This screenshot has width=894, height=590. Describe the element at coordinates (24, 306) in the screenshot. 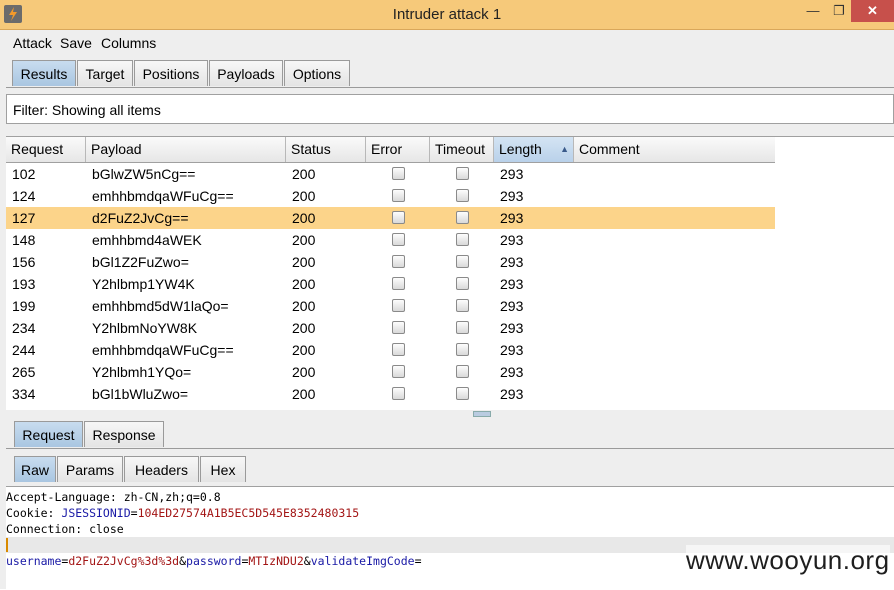

I see `cell-request: 199` at that location.